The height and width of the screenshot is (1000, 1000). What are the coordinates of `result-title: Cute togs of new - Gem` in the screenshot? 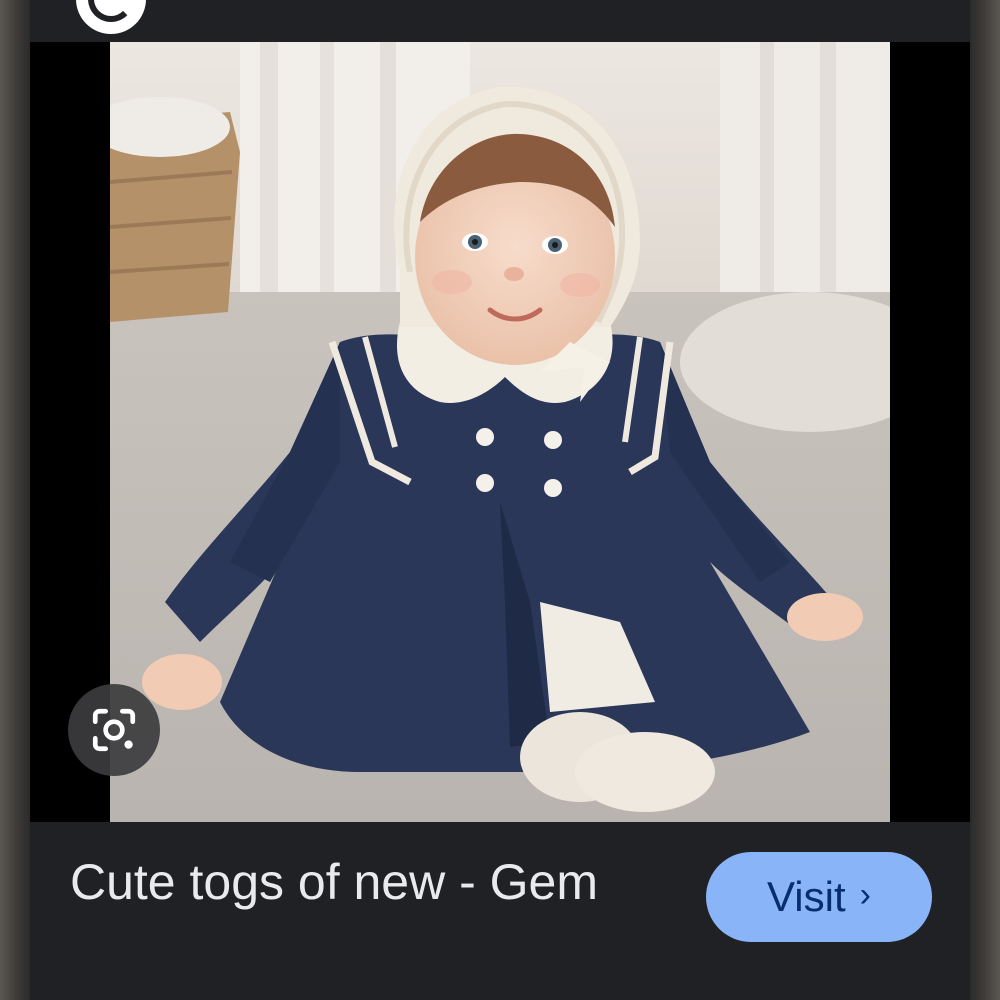 It's located at (350, 882).